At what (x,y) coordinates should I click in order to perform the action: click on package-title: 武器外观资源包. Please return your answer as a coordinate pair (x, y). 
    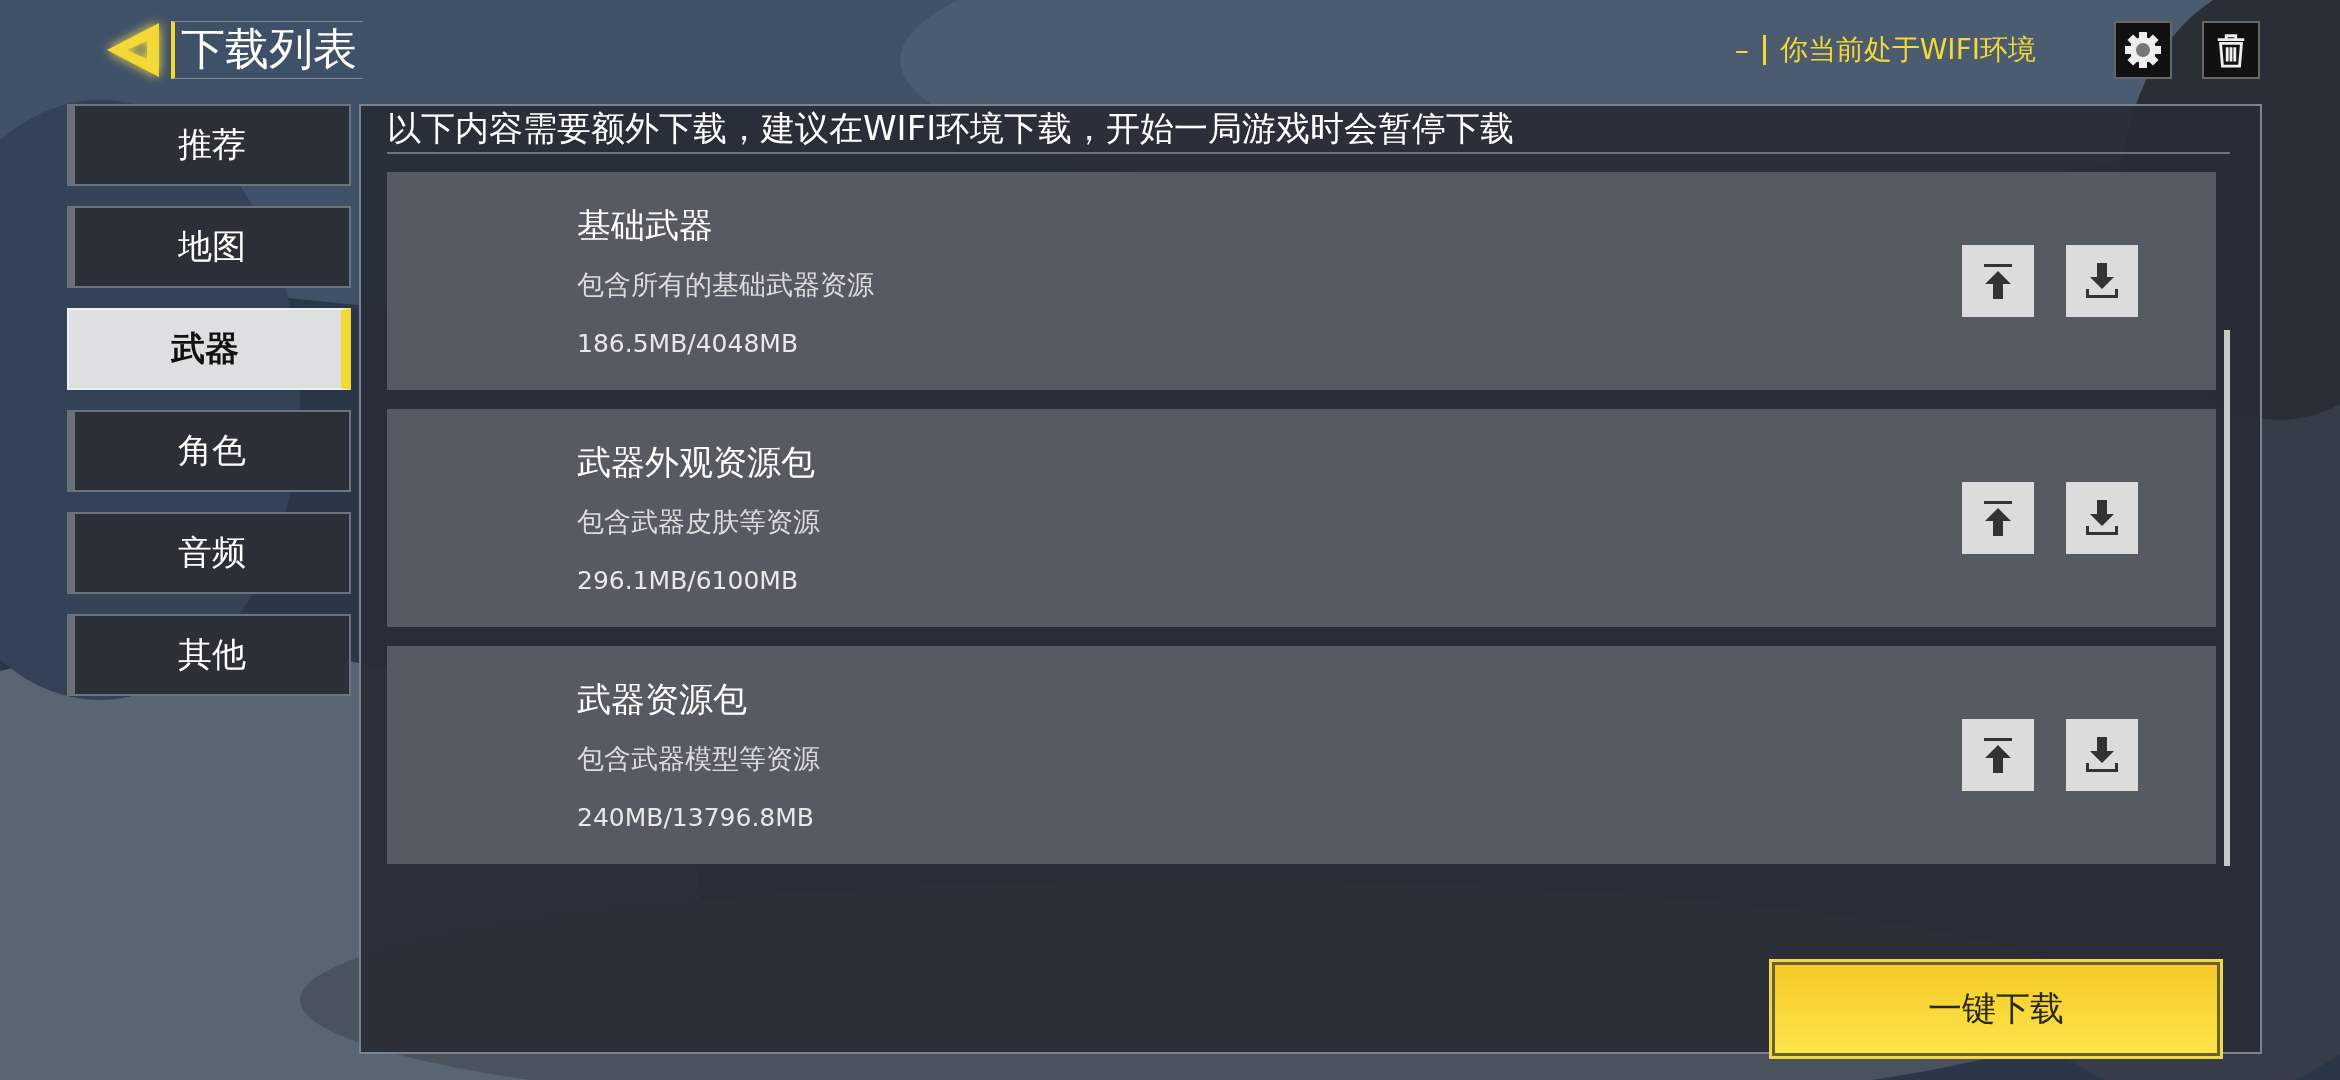
    Looking at the image, I should click on (696, 461).